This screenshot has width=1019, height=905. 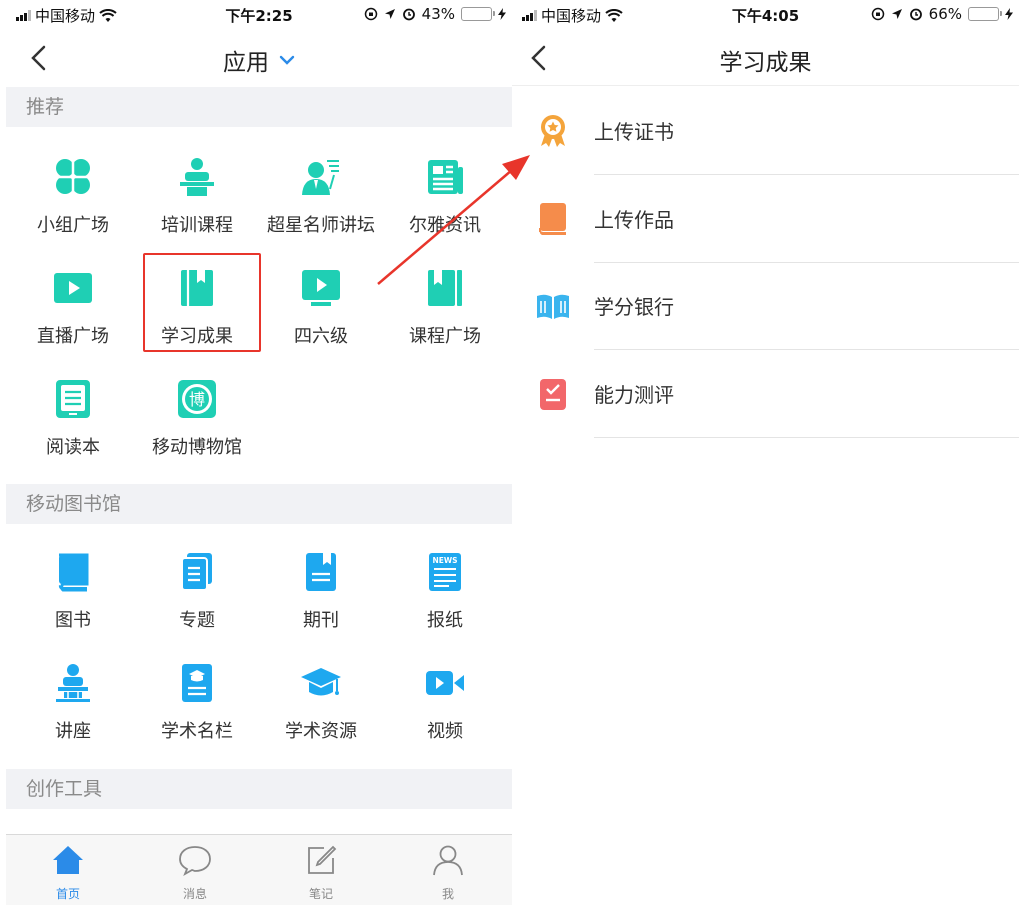 What do you see at coordinates (806, 437) in the screenshot?
I see `divider` at bounding box center [806, 437].